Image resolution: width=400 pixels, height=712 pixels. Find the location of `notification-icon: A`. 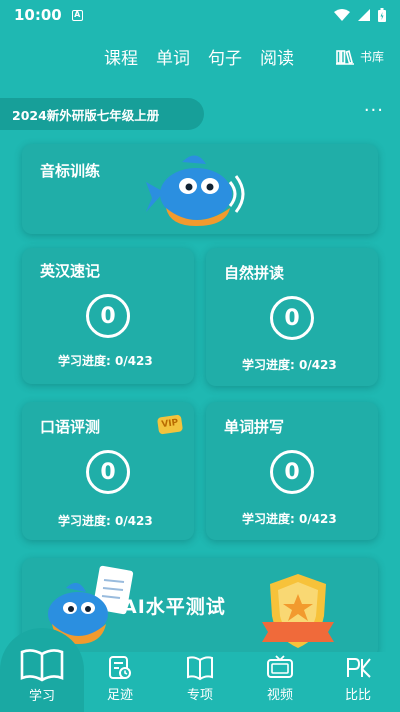

notification-icon: A is located at coordinates (77, 15).